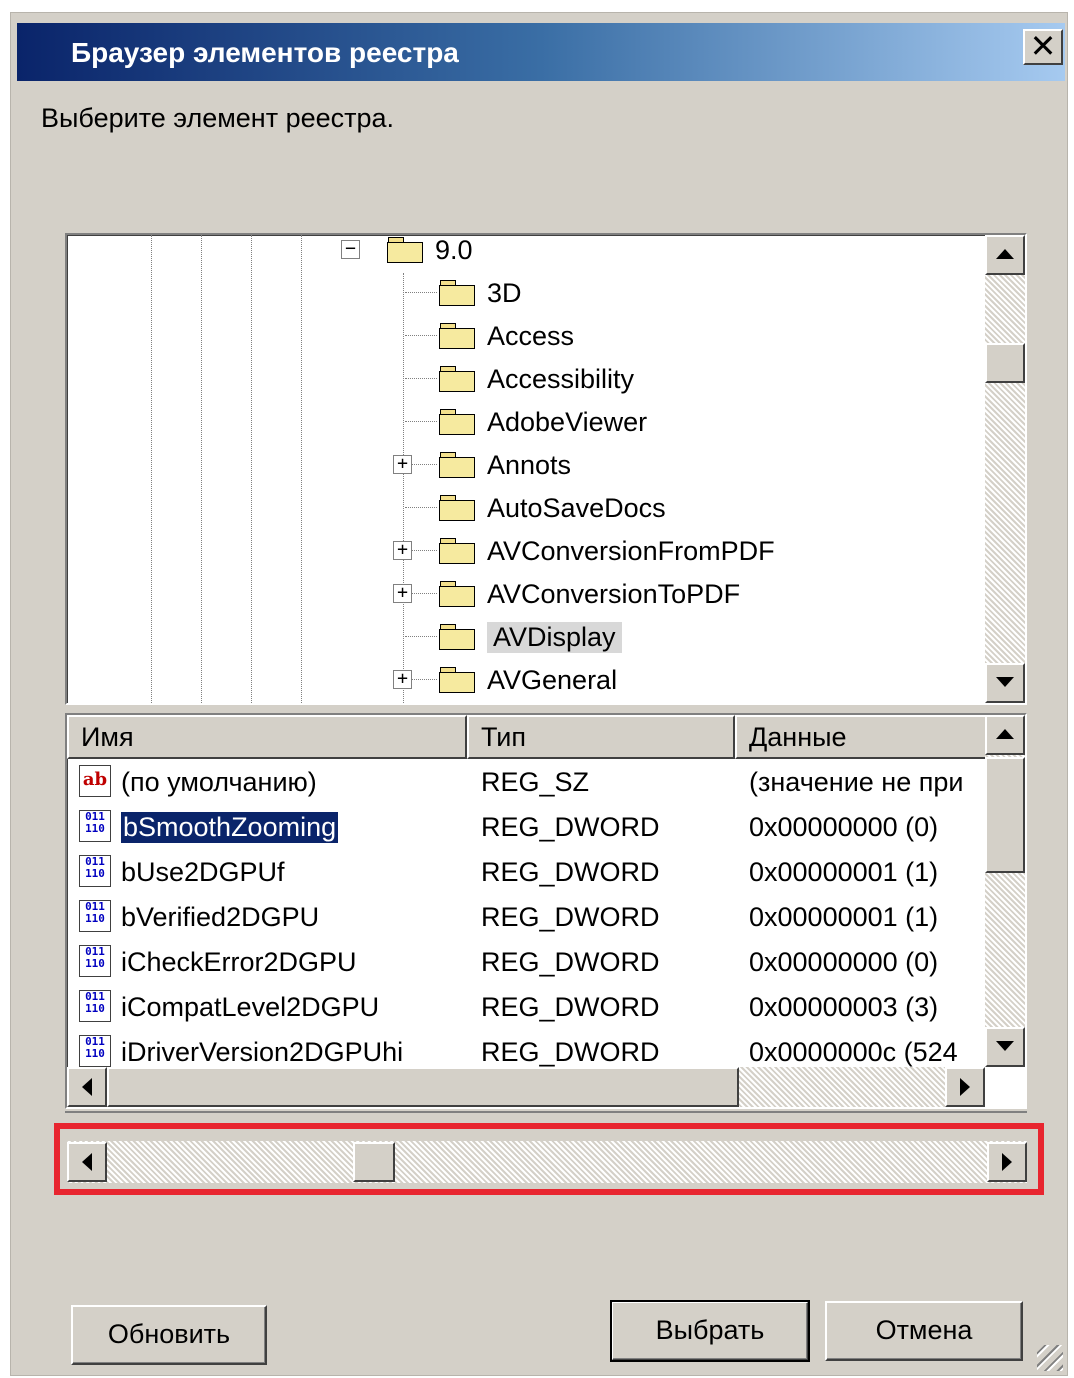 The image size is (1074, 1378). What do you see at coordinates (554, 637) in the screenshot?
I see `tree-item-label: AVDisplay` at bounding box center [554, 637].